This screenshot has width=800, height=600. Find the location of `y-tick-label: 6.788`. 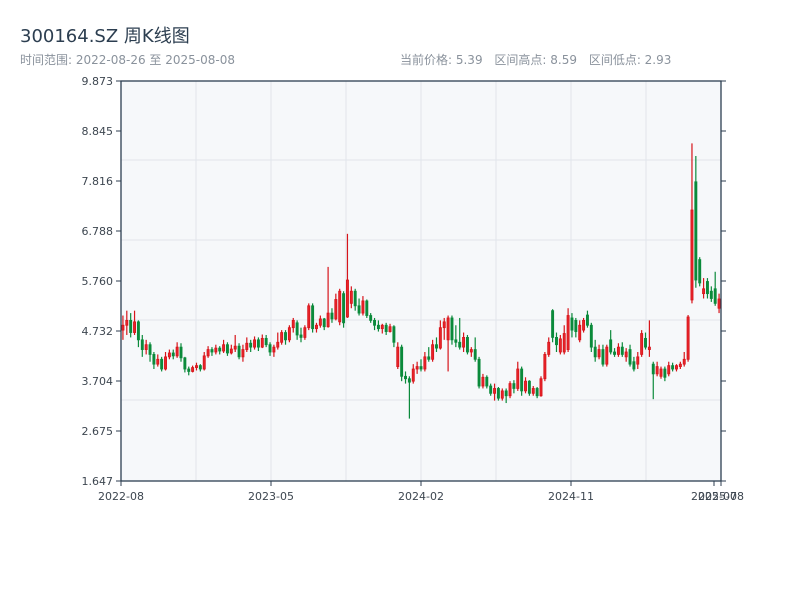

y-tick-label: 6.788 is located at coordinates (98, 231).